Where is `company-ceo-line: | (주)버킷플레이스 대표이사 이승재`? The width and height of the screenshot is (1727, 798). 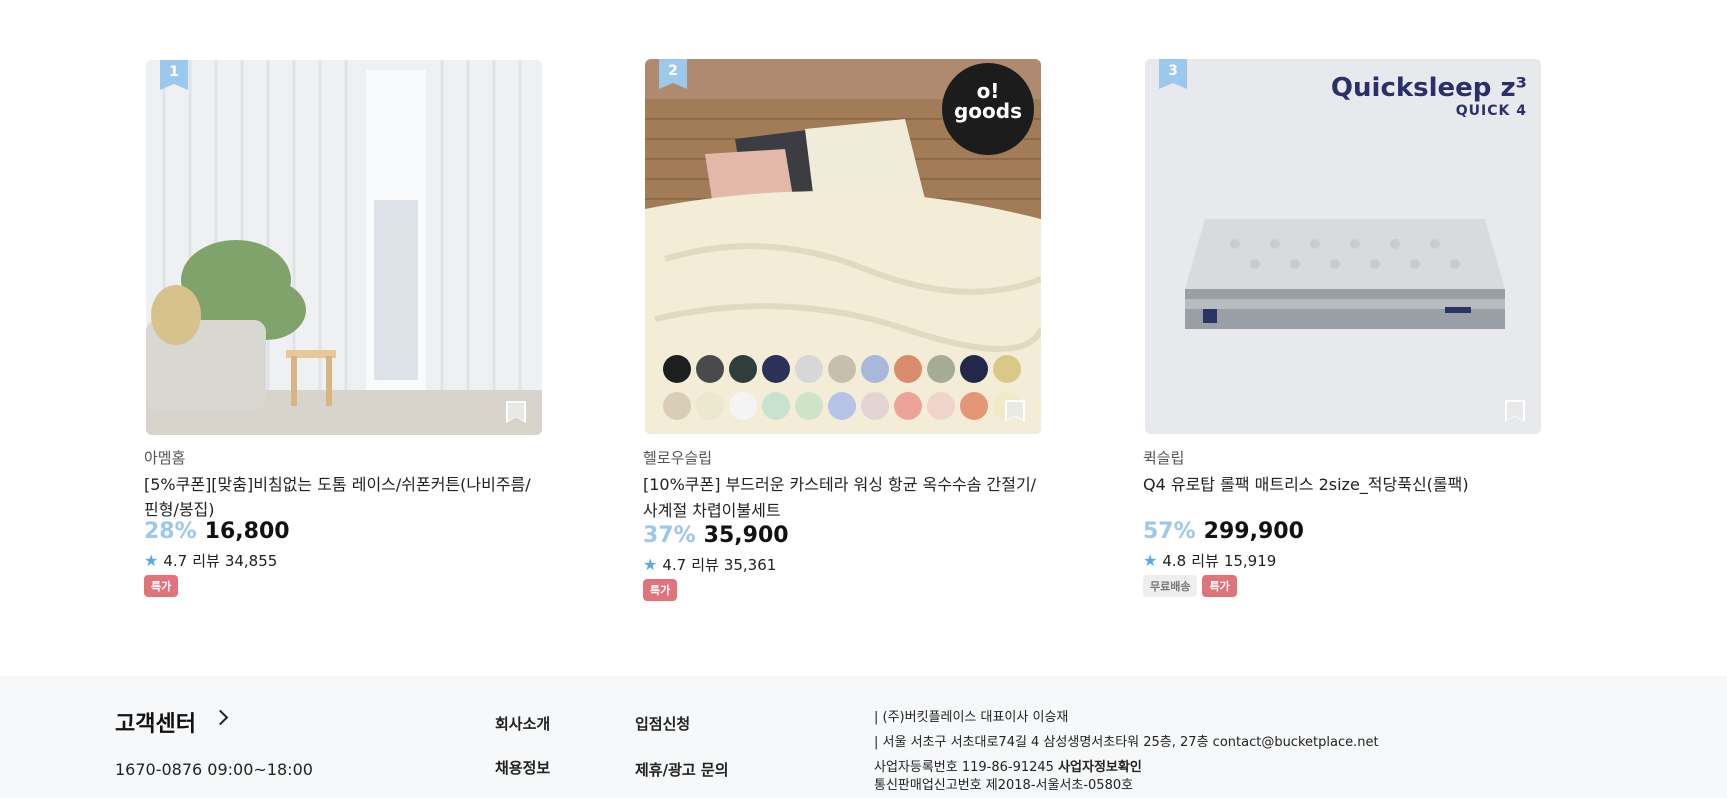 company-ceo-line: | (주)버킷플레이스 대표이사 이승재 is located at coordinates (971, 717).